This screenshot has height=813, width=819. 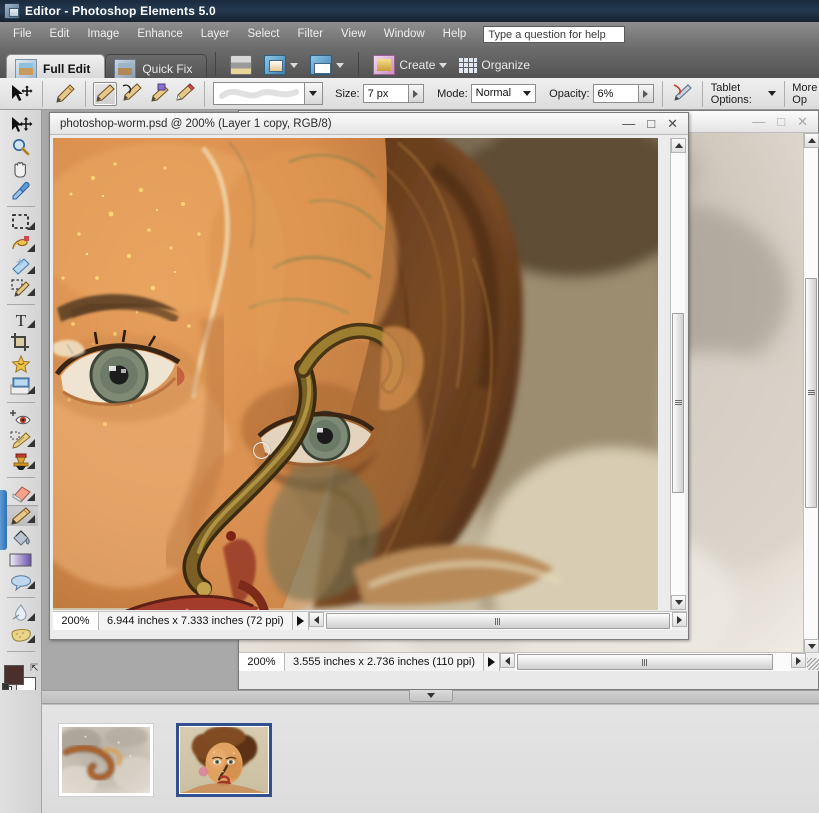 I want to click on menu-item-edit: Edit, so click(x=60, y=34).